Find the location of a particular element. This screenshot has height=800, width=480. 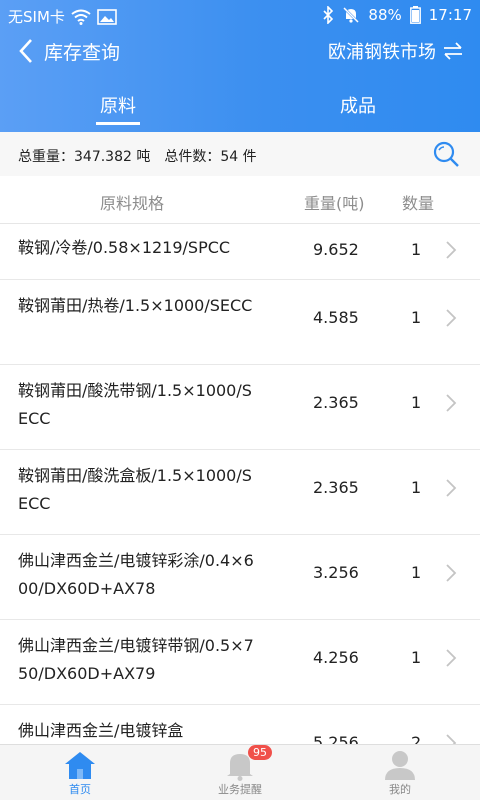

row-spec: 鞍钢莆田/热卷/1.5×1000/SECC is located at coordinates (135, 305).